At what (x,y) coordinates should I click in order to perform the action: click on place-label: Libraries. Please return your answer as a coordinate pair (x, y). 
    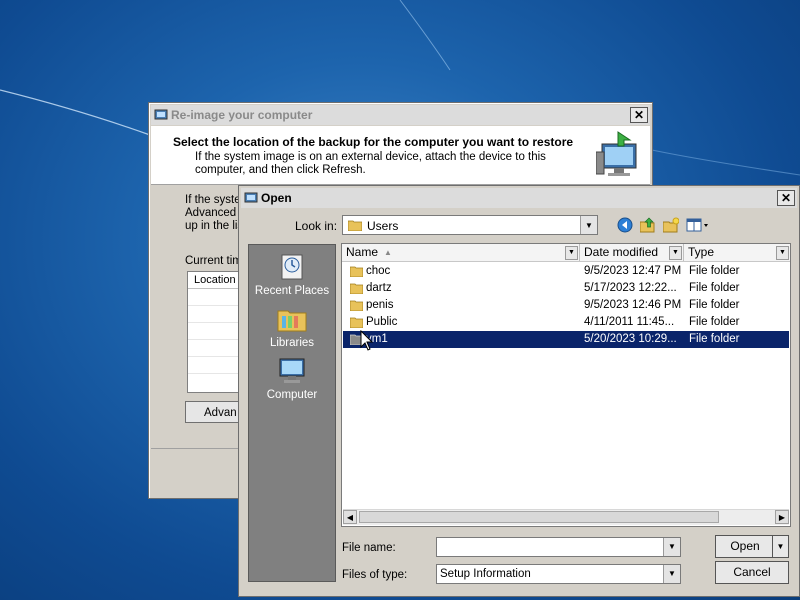
    Looking at the image, I should click on (292, 343).